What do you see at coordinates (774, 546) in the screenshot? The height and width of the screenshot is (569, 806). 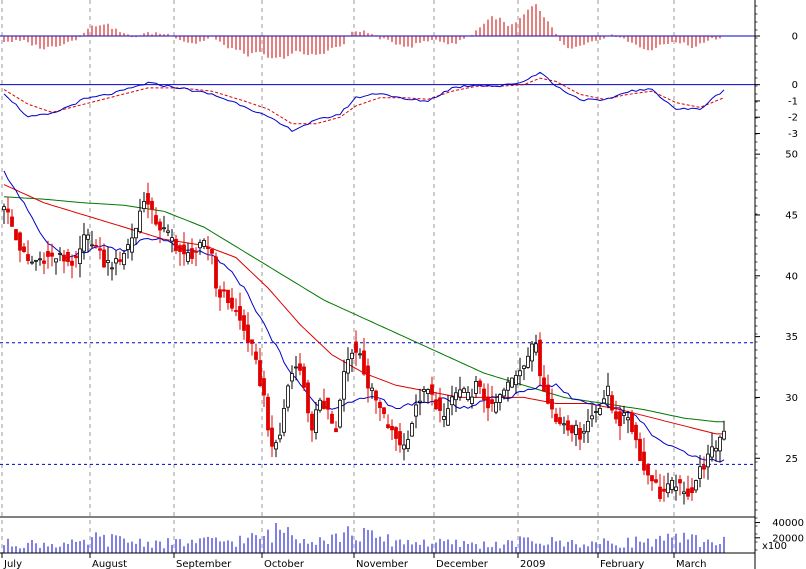 I see `volume-unit-label: x100` at bounding box center [774, 546].